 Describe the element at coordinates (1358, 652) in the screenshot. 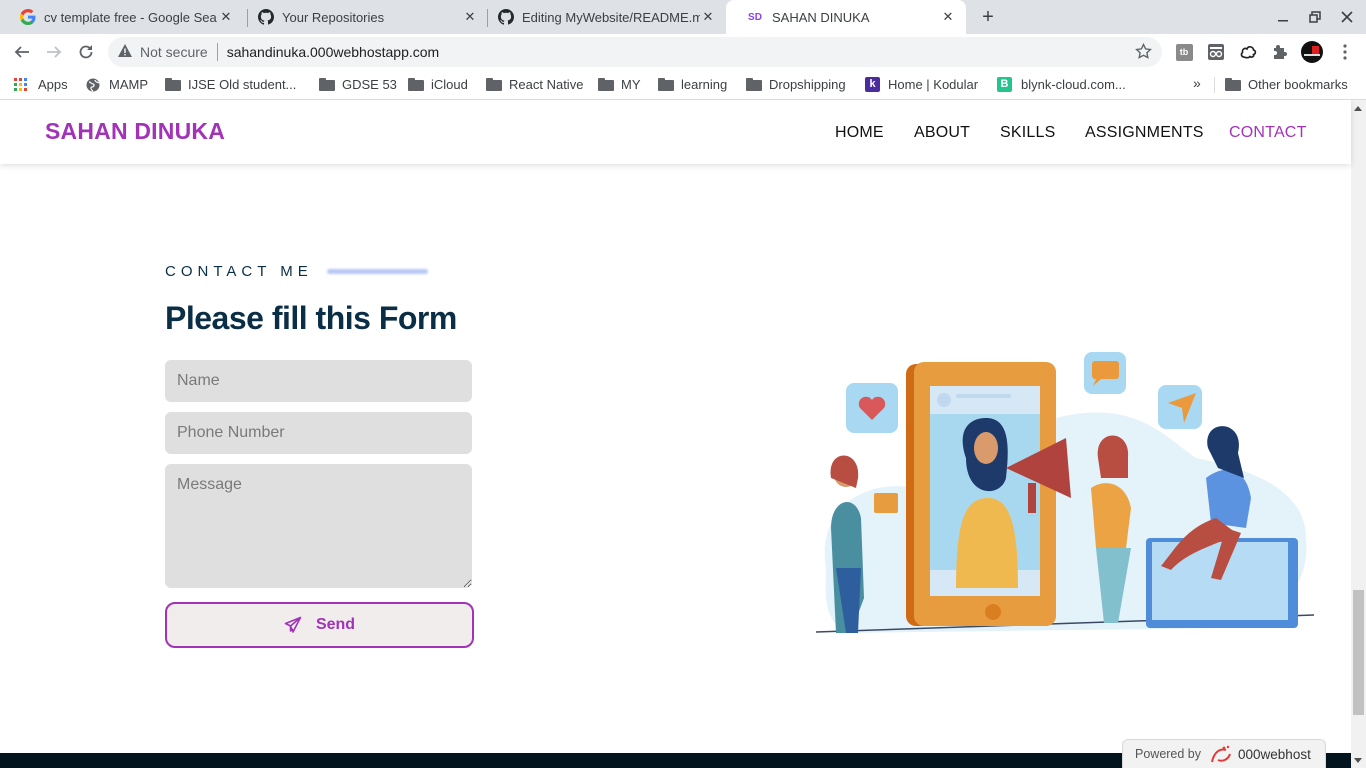

I see `scrollbar-thumb` at that location.